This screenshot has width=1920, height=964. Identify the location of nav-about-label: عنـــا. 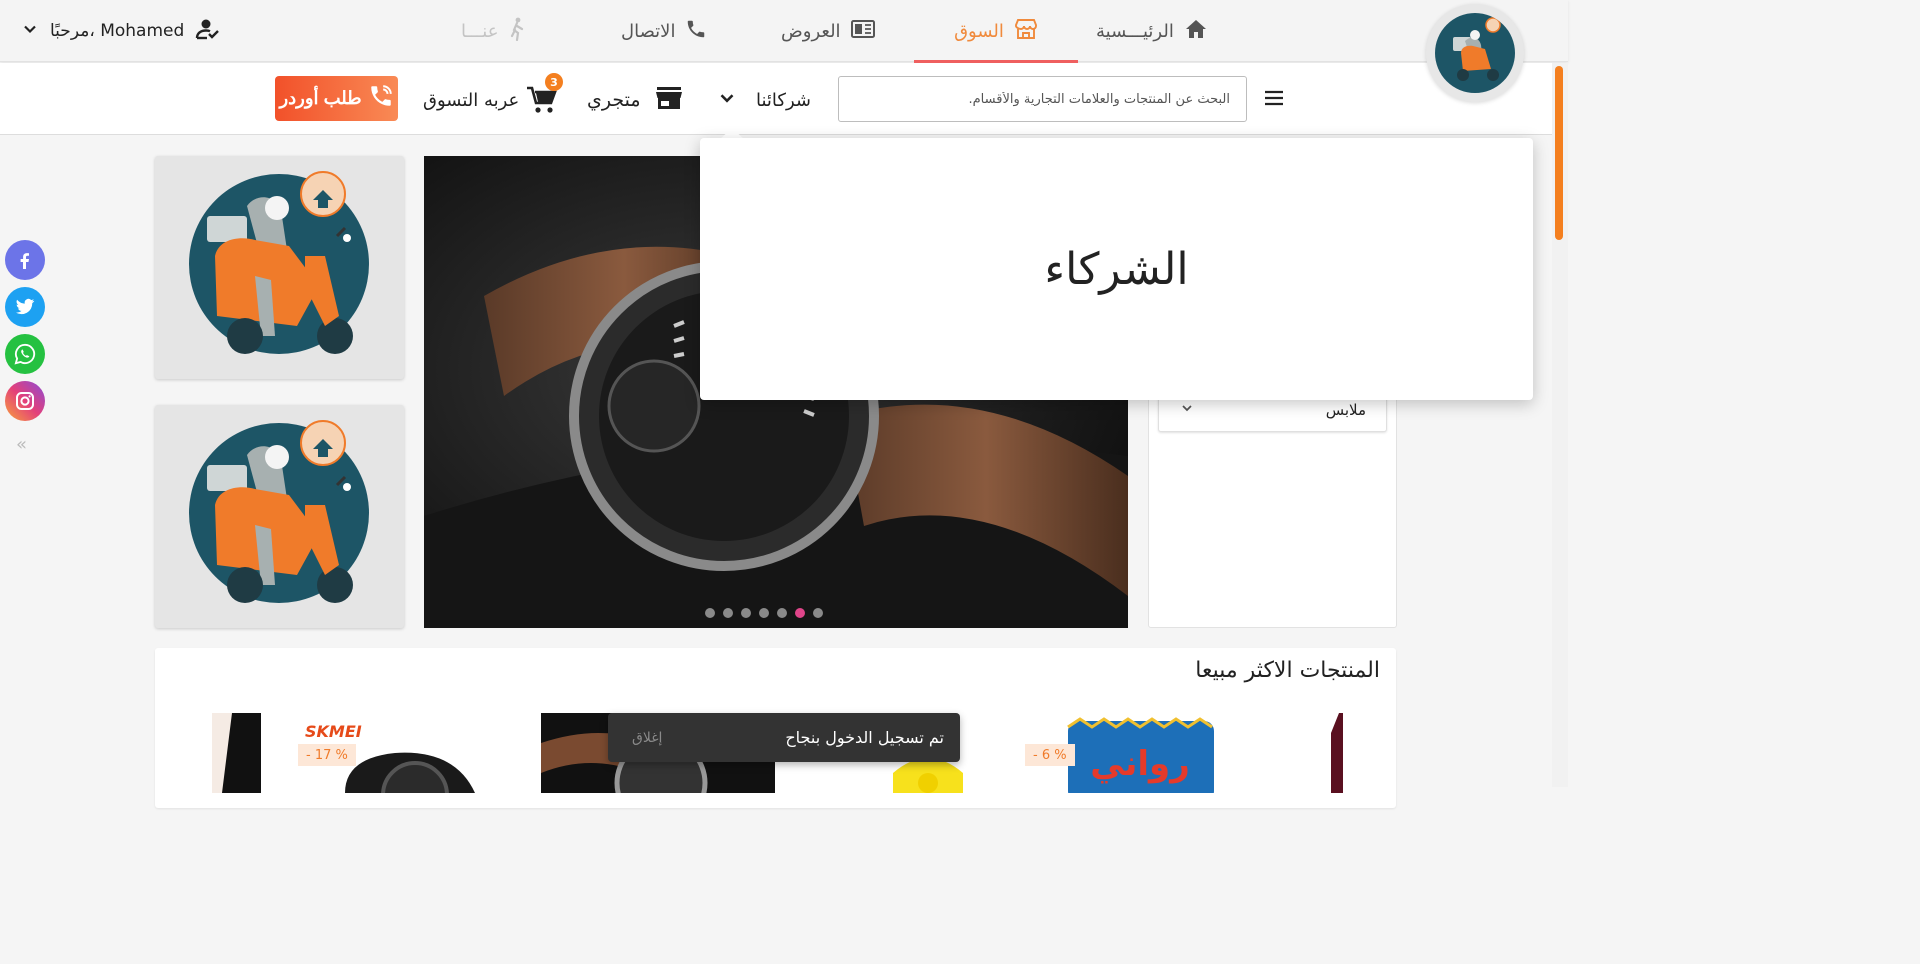
(480, 31).